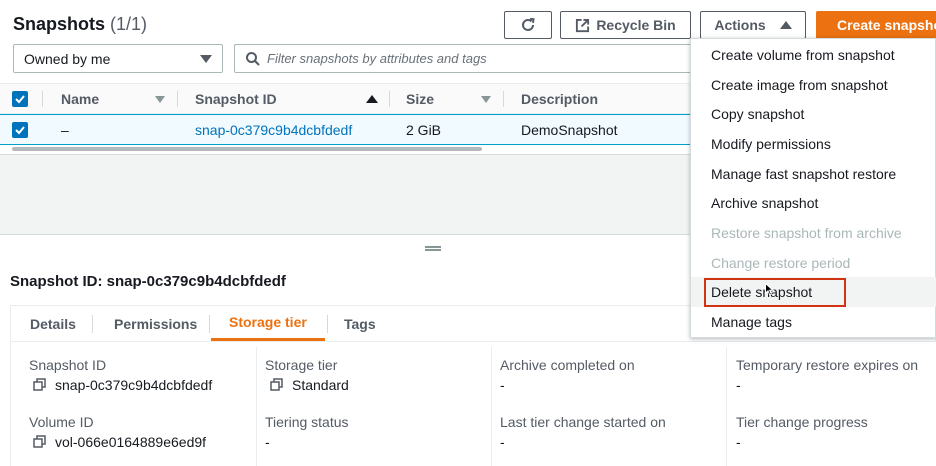  What do you see at coordinates (253, 59) in the screenshot?
I see `search-icon` at bounding box center [253, 59].